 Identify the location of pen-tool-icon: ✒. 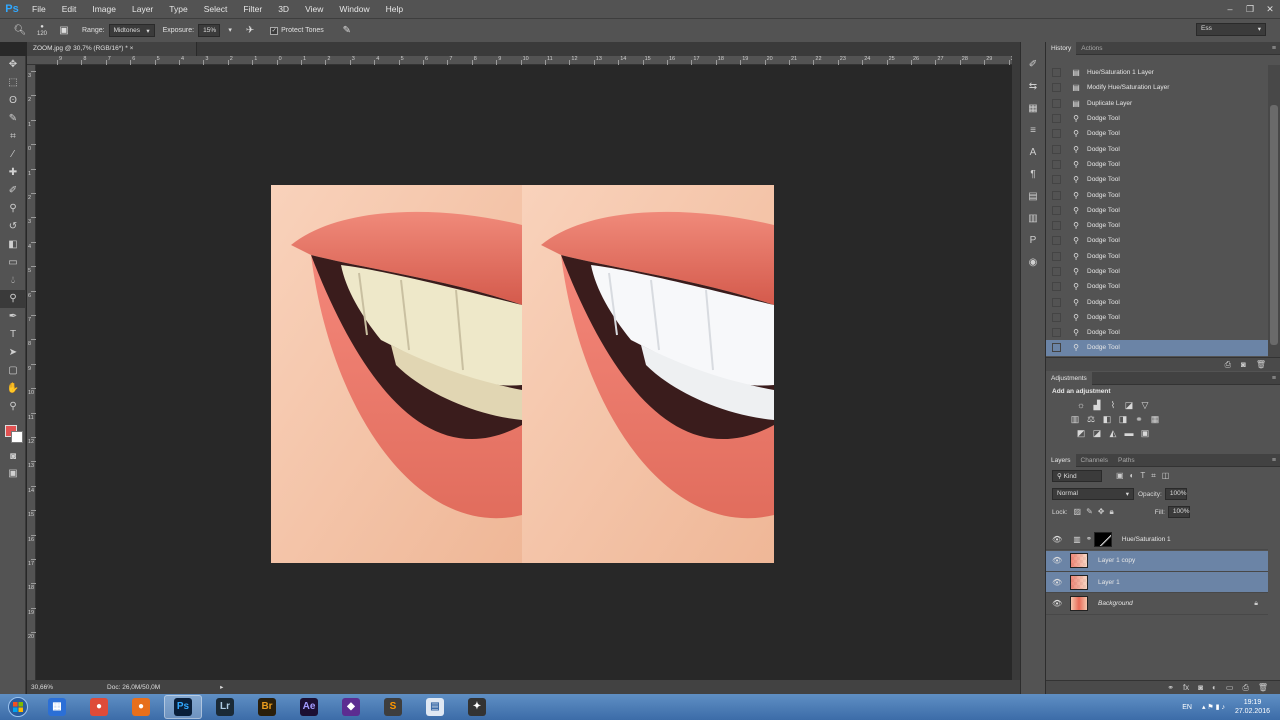
(13, 317).